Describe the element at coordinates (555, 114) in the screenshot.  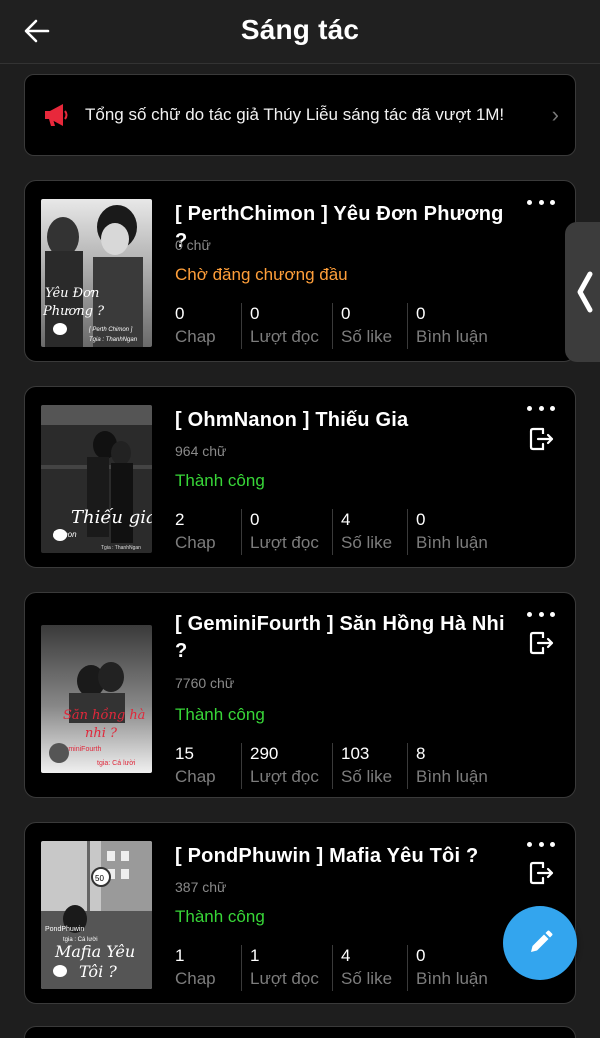
I see `chevron-right-icon: ›` at that location.